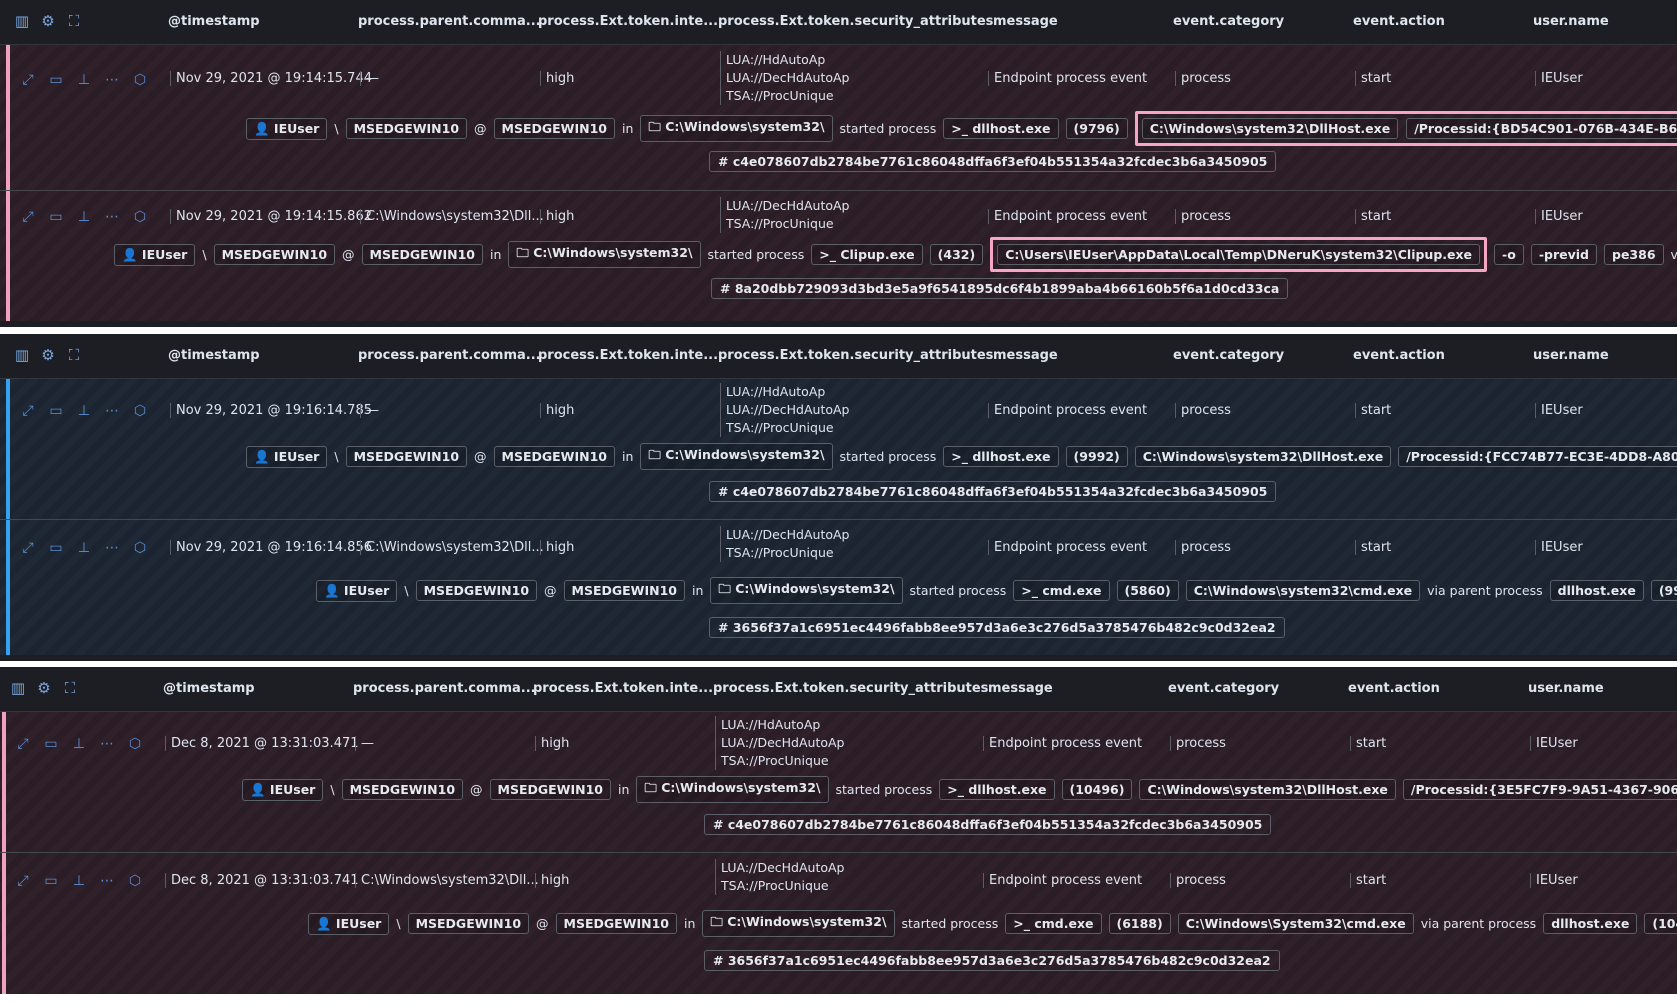  What do you see at coordinates (1303, 590) in the screenshot?
I see `arg-token: C:\Windows\system32\cmd.exe` at bounding box center [1303, 590].